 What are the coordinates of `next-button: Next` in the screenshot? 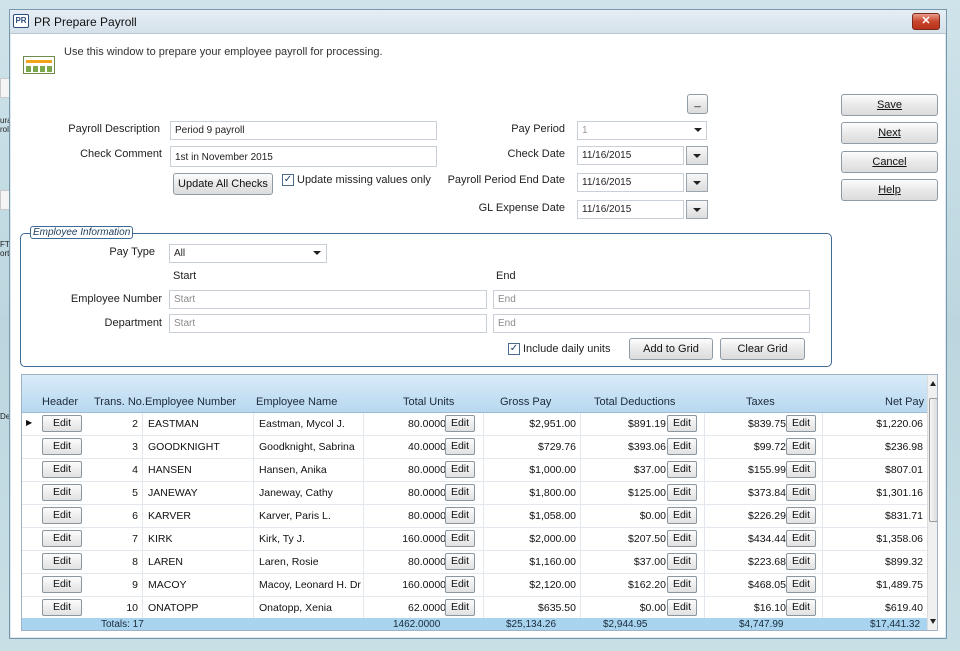 It's located at (889, 133).